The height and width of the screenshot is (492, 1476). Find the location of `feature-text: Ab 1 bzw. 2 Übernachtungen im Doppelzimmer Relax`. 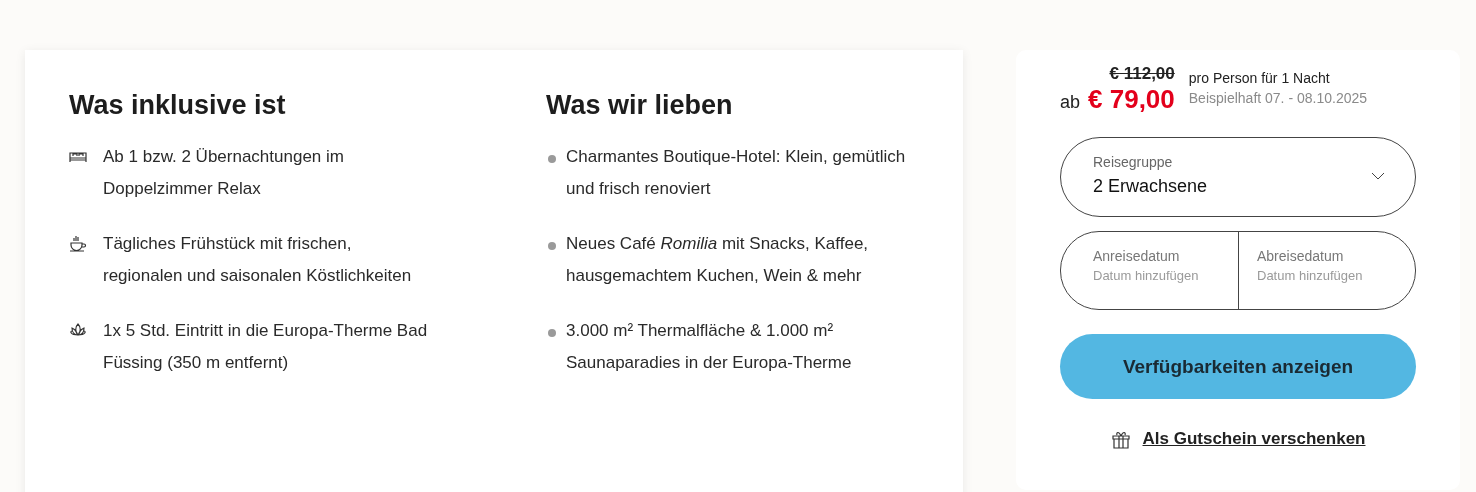

feature-text: Ab 1 bzw. 2 Übernachtungen im Doppelzimmer Relax is located at coordinates (224, 173).